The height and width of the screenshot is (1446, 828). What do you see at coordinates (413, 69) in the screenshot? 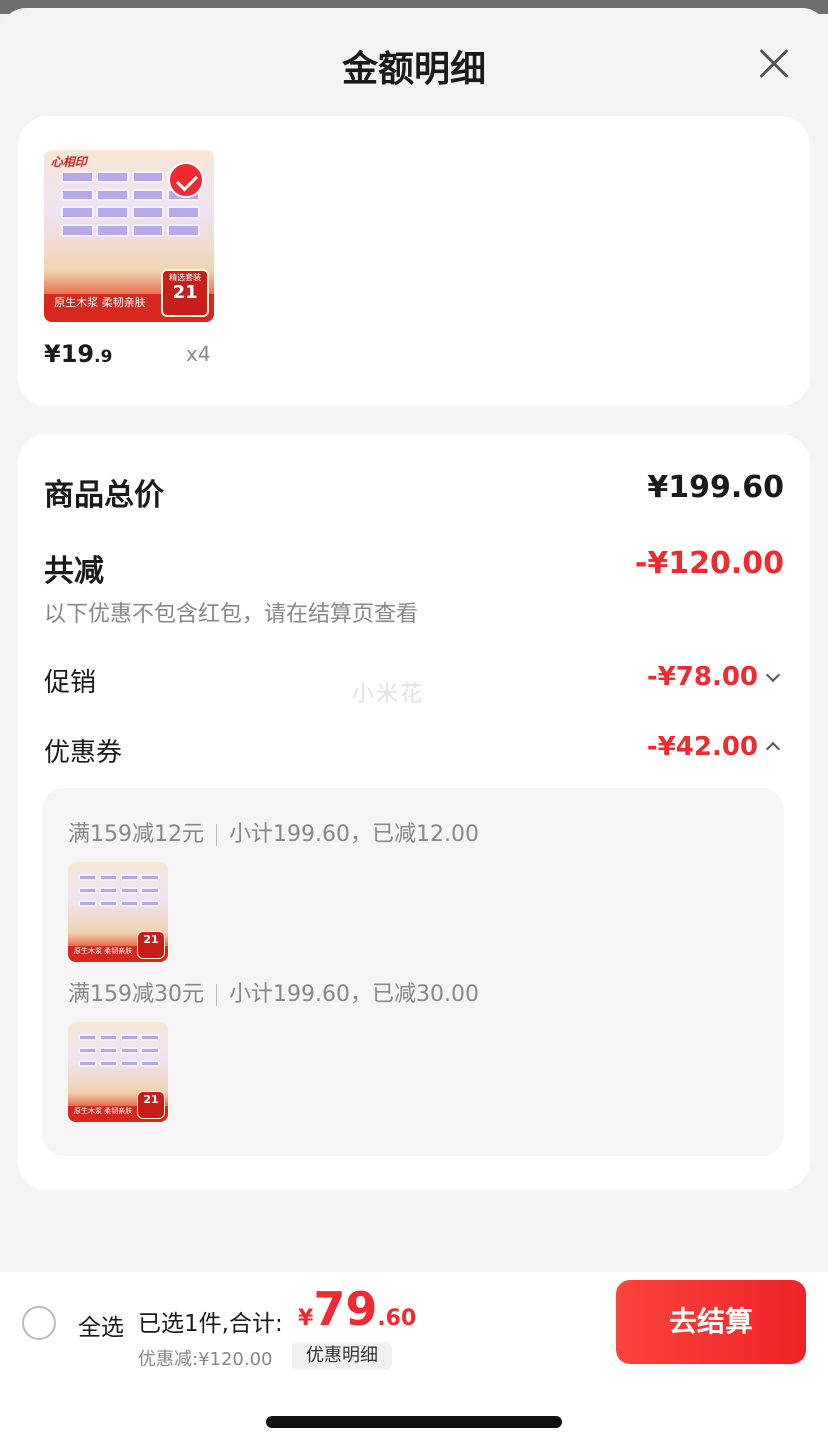
I see `sheet-title: 金额明细` at bounding box center [413, 69].